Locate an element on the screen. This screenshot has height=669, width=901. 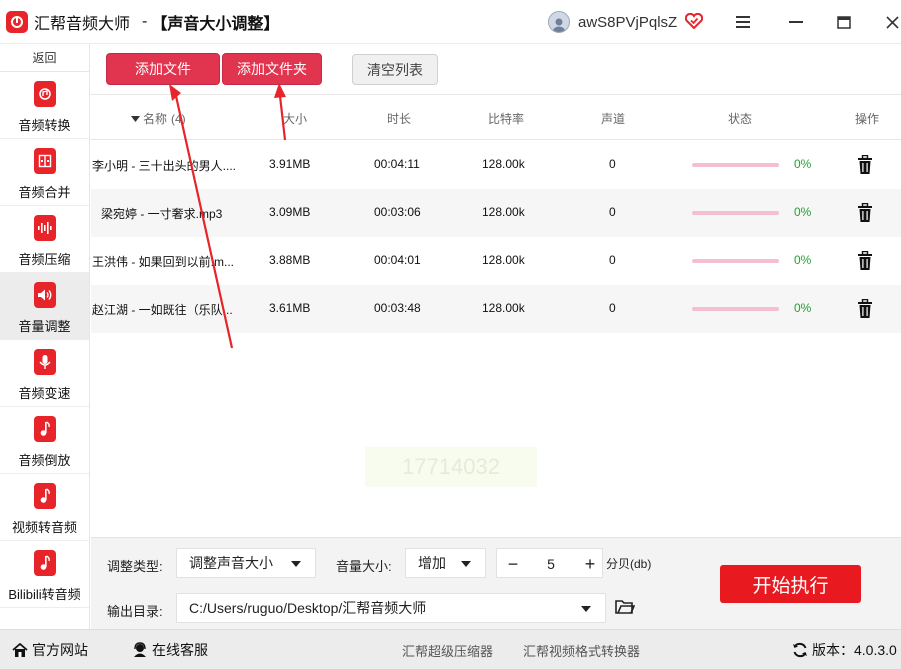
clear-list-button: 清空列表 is located at coordinates (395, 69).